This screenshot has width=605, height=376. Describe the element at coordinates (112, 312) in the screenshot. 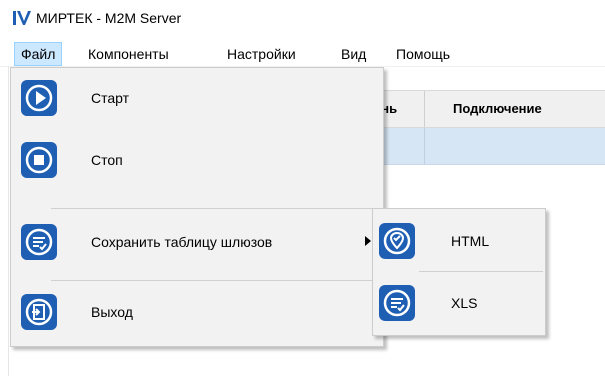

I see `menu-item-label: Выход` at that location.